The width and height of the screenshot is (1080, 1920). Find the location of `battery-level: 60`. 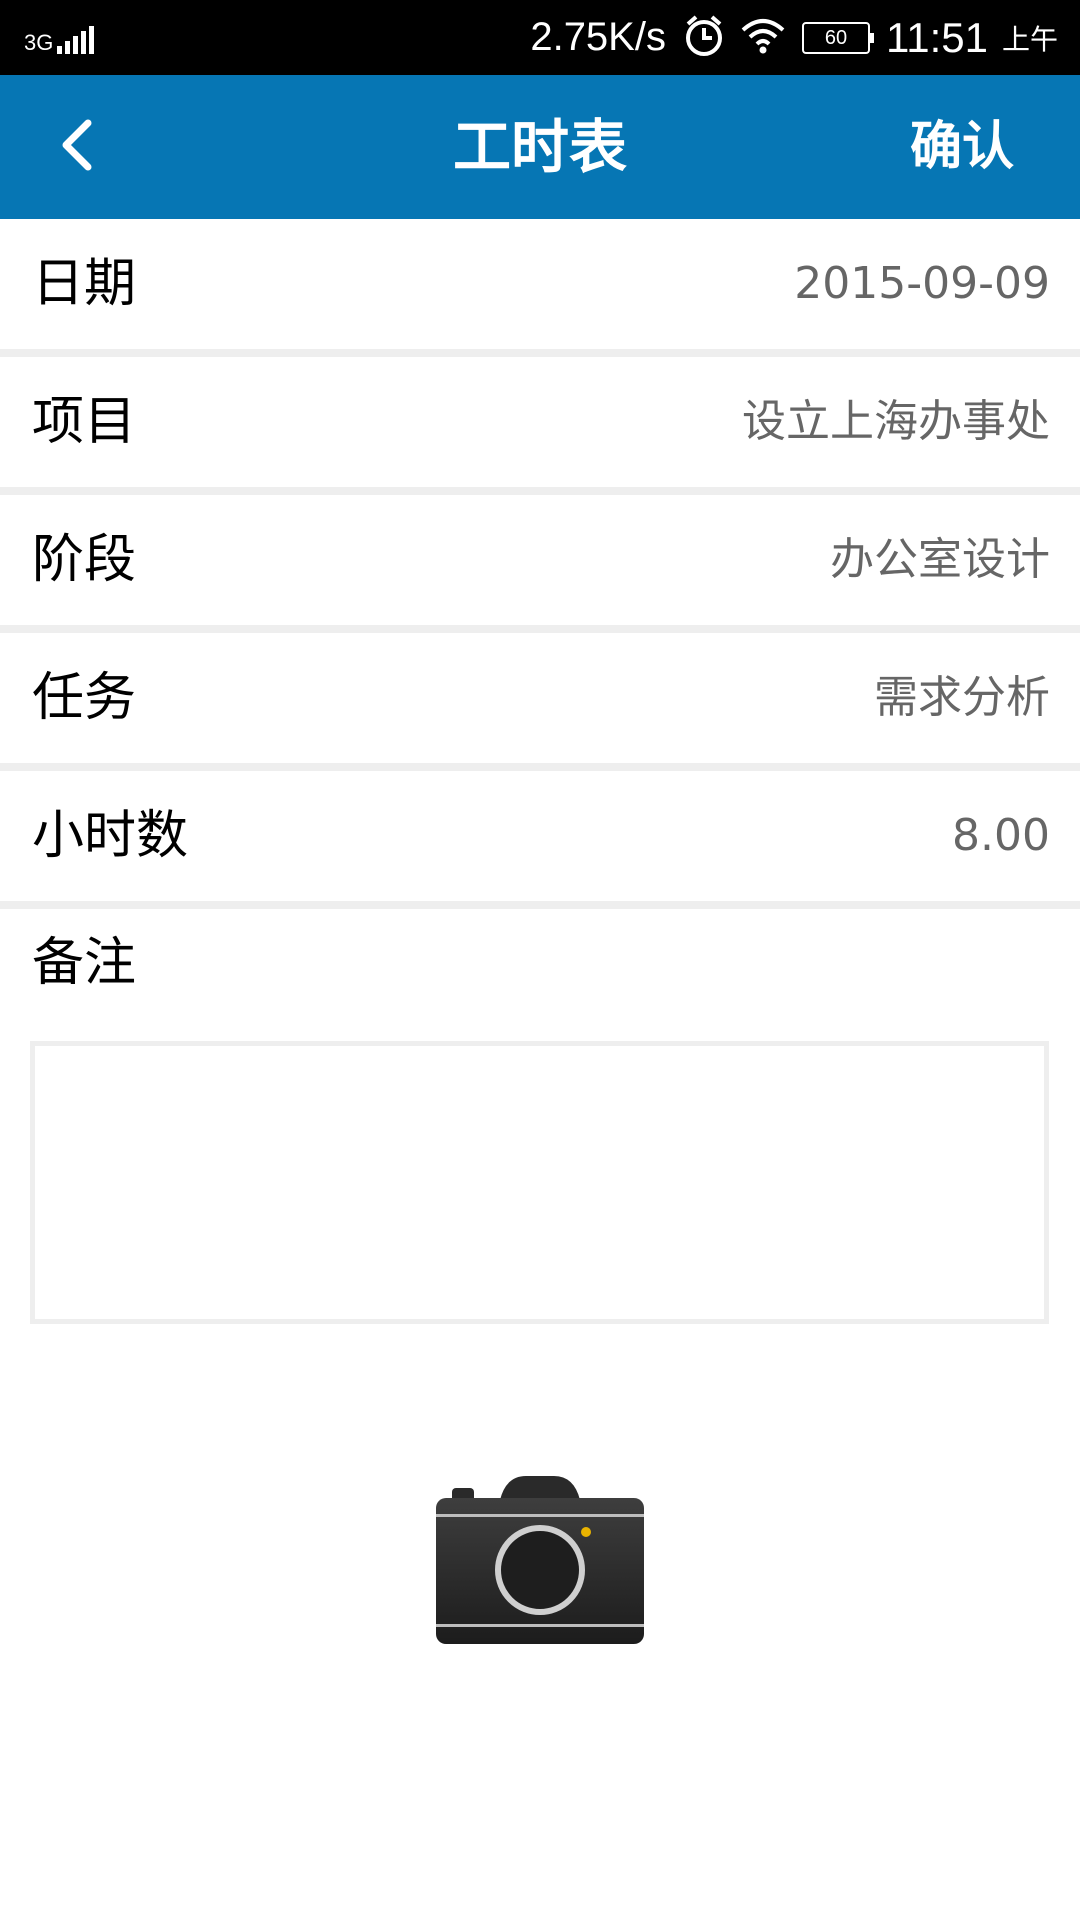

battery-level: 60 is located at coordinates (837, 37).